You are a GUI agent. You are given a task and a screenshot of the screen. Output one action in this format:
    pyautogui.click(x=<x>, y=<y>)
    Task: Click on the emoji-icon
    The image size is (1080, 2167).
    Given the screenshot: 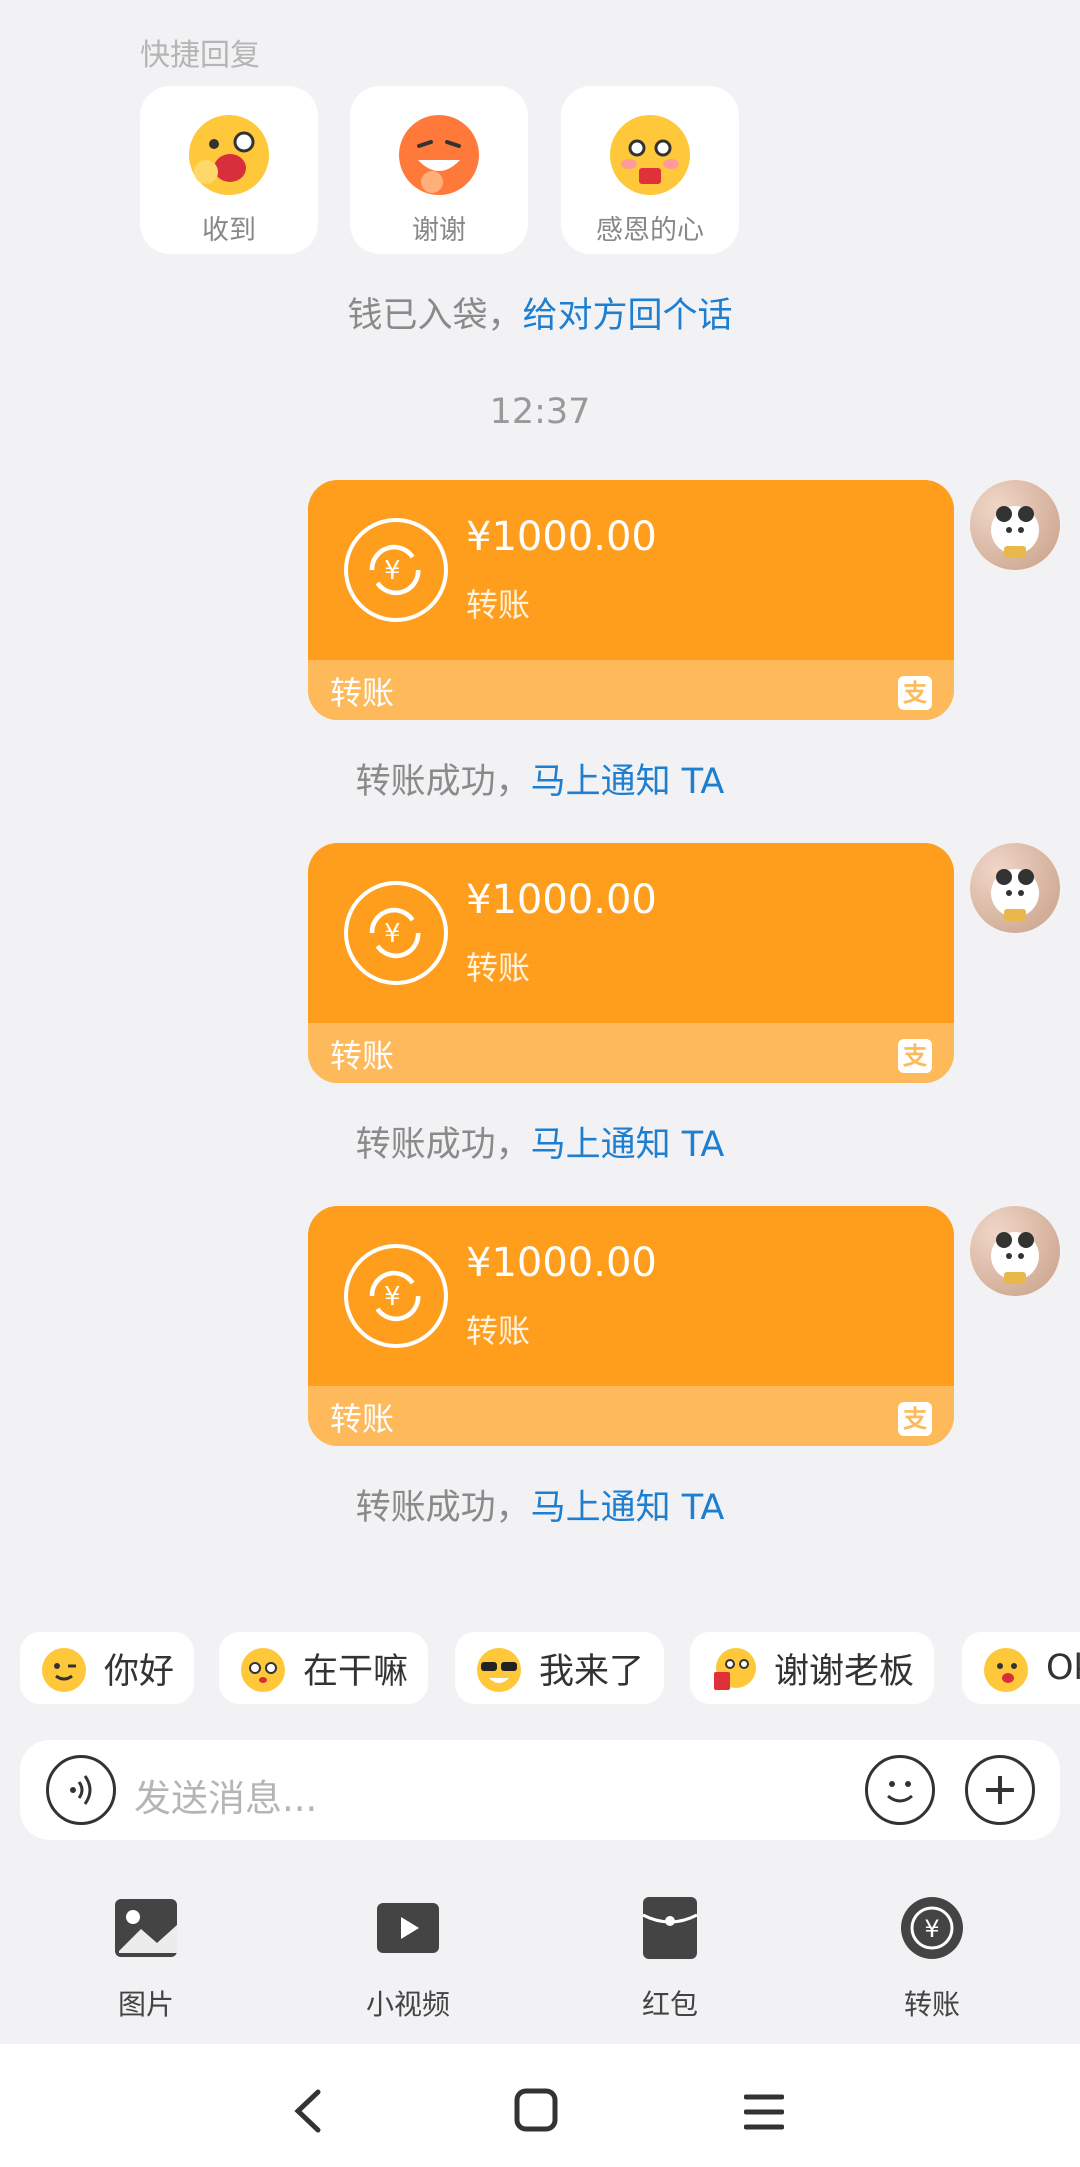 What is the action you would take?
    pyautogui.click(x=900, y=1790)
    